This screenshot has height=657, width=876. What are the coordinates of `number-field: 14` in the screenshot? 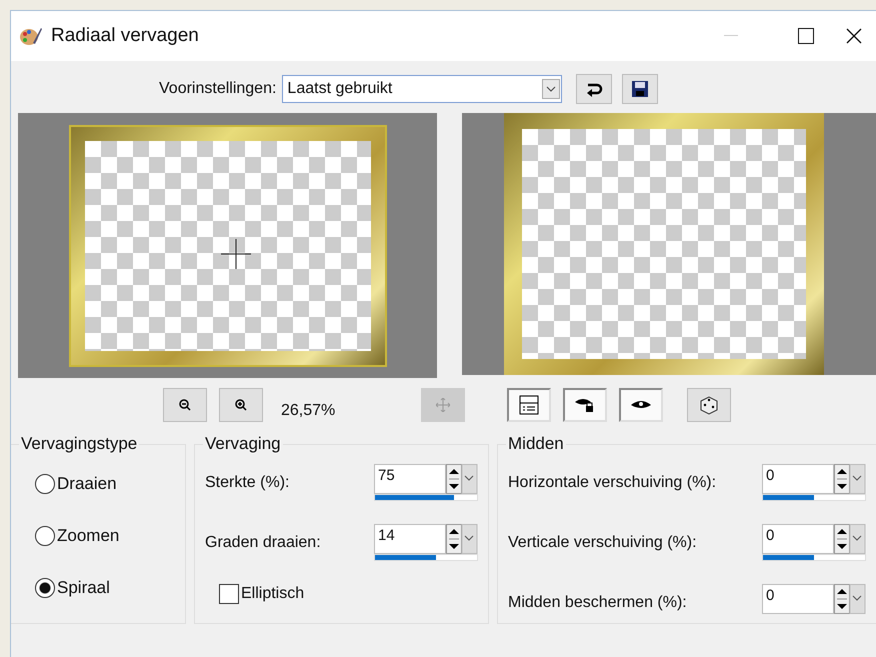 It's located at (410, 539).